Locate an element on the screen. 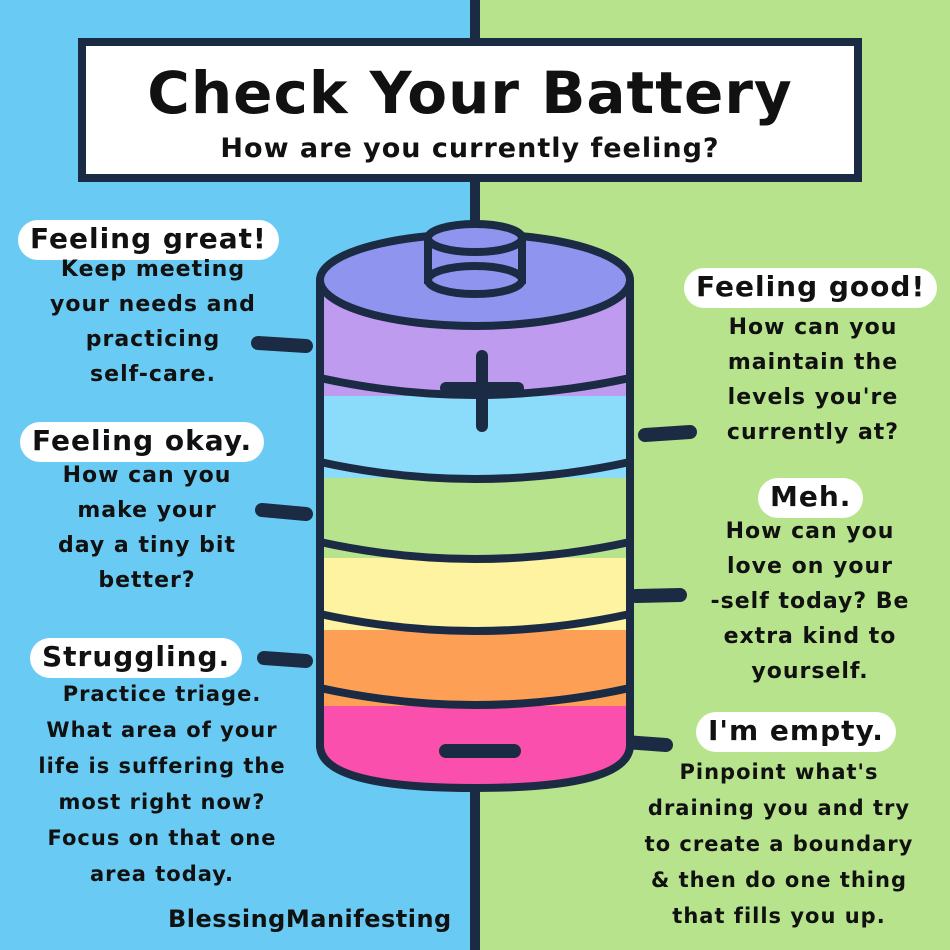 This screenshot has height=950, width=950. desc-line: area today. is located at coordinates (161, 874).